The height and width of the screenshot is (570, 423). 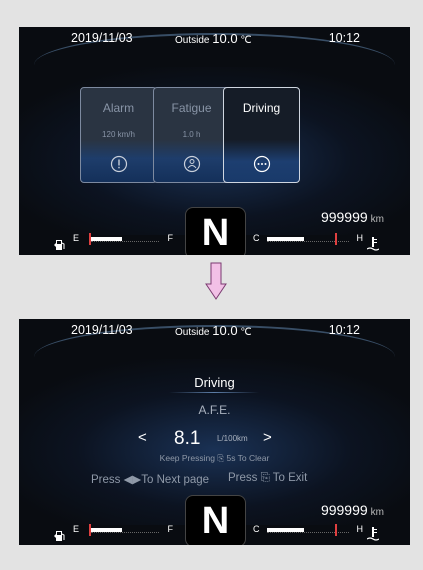 I want to click on title-underline, so click(x=214, y=392).